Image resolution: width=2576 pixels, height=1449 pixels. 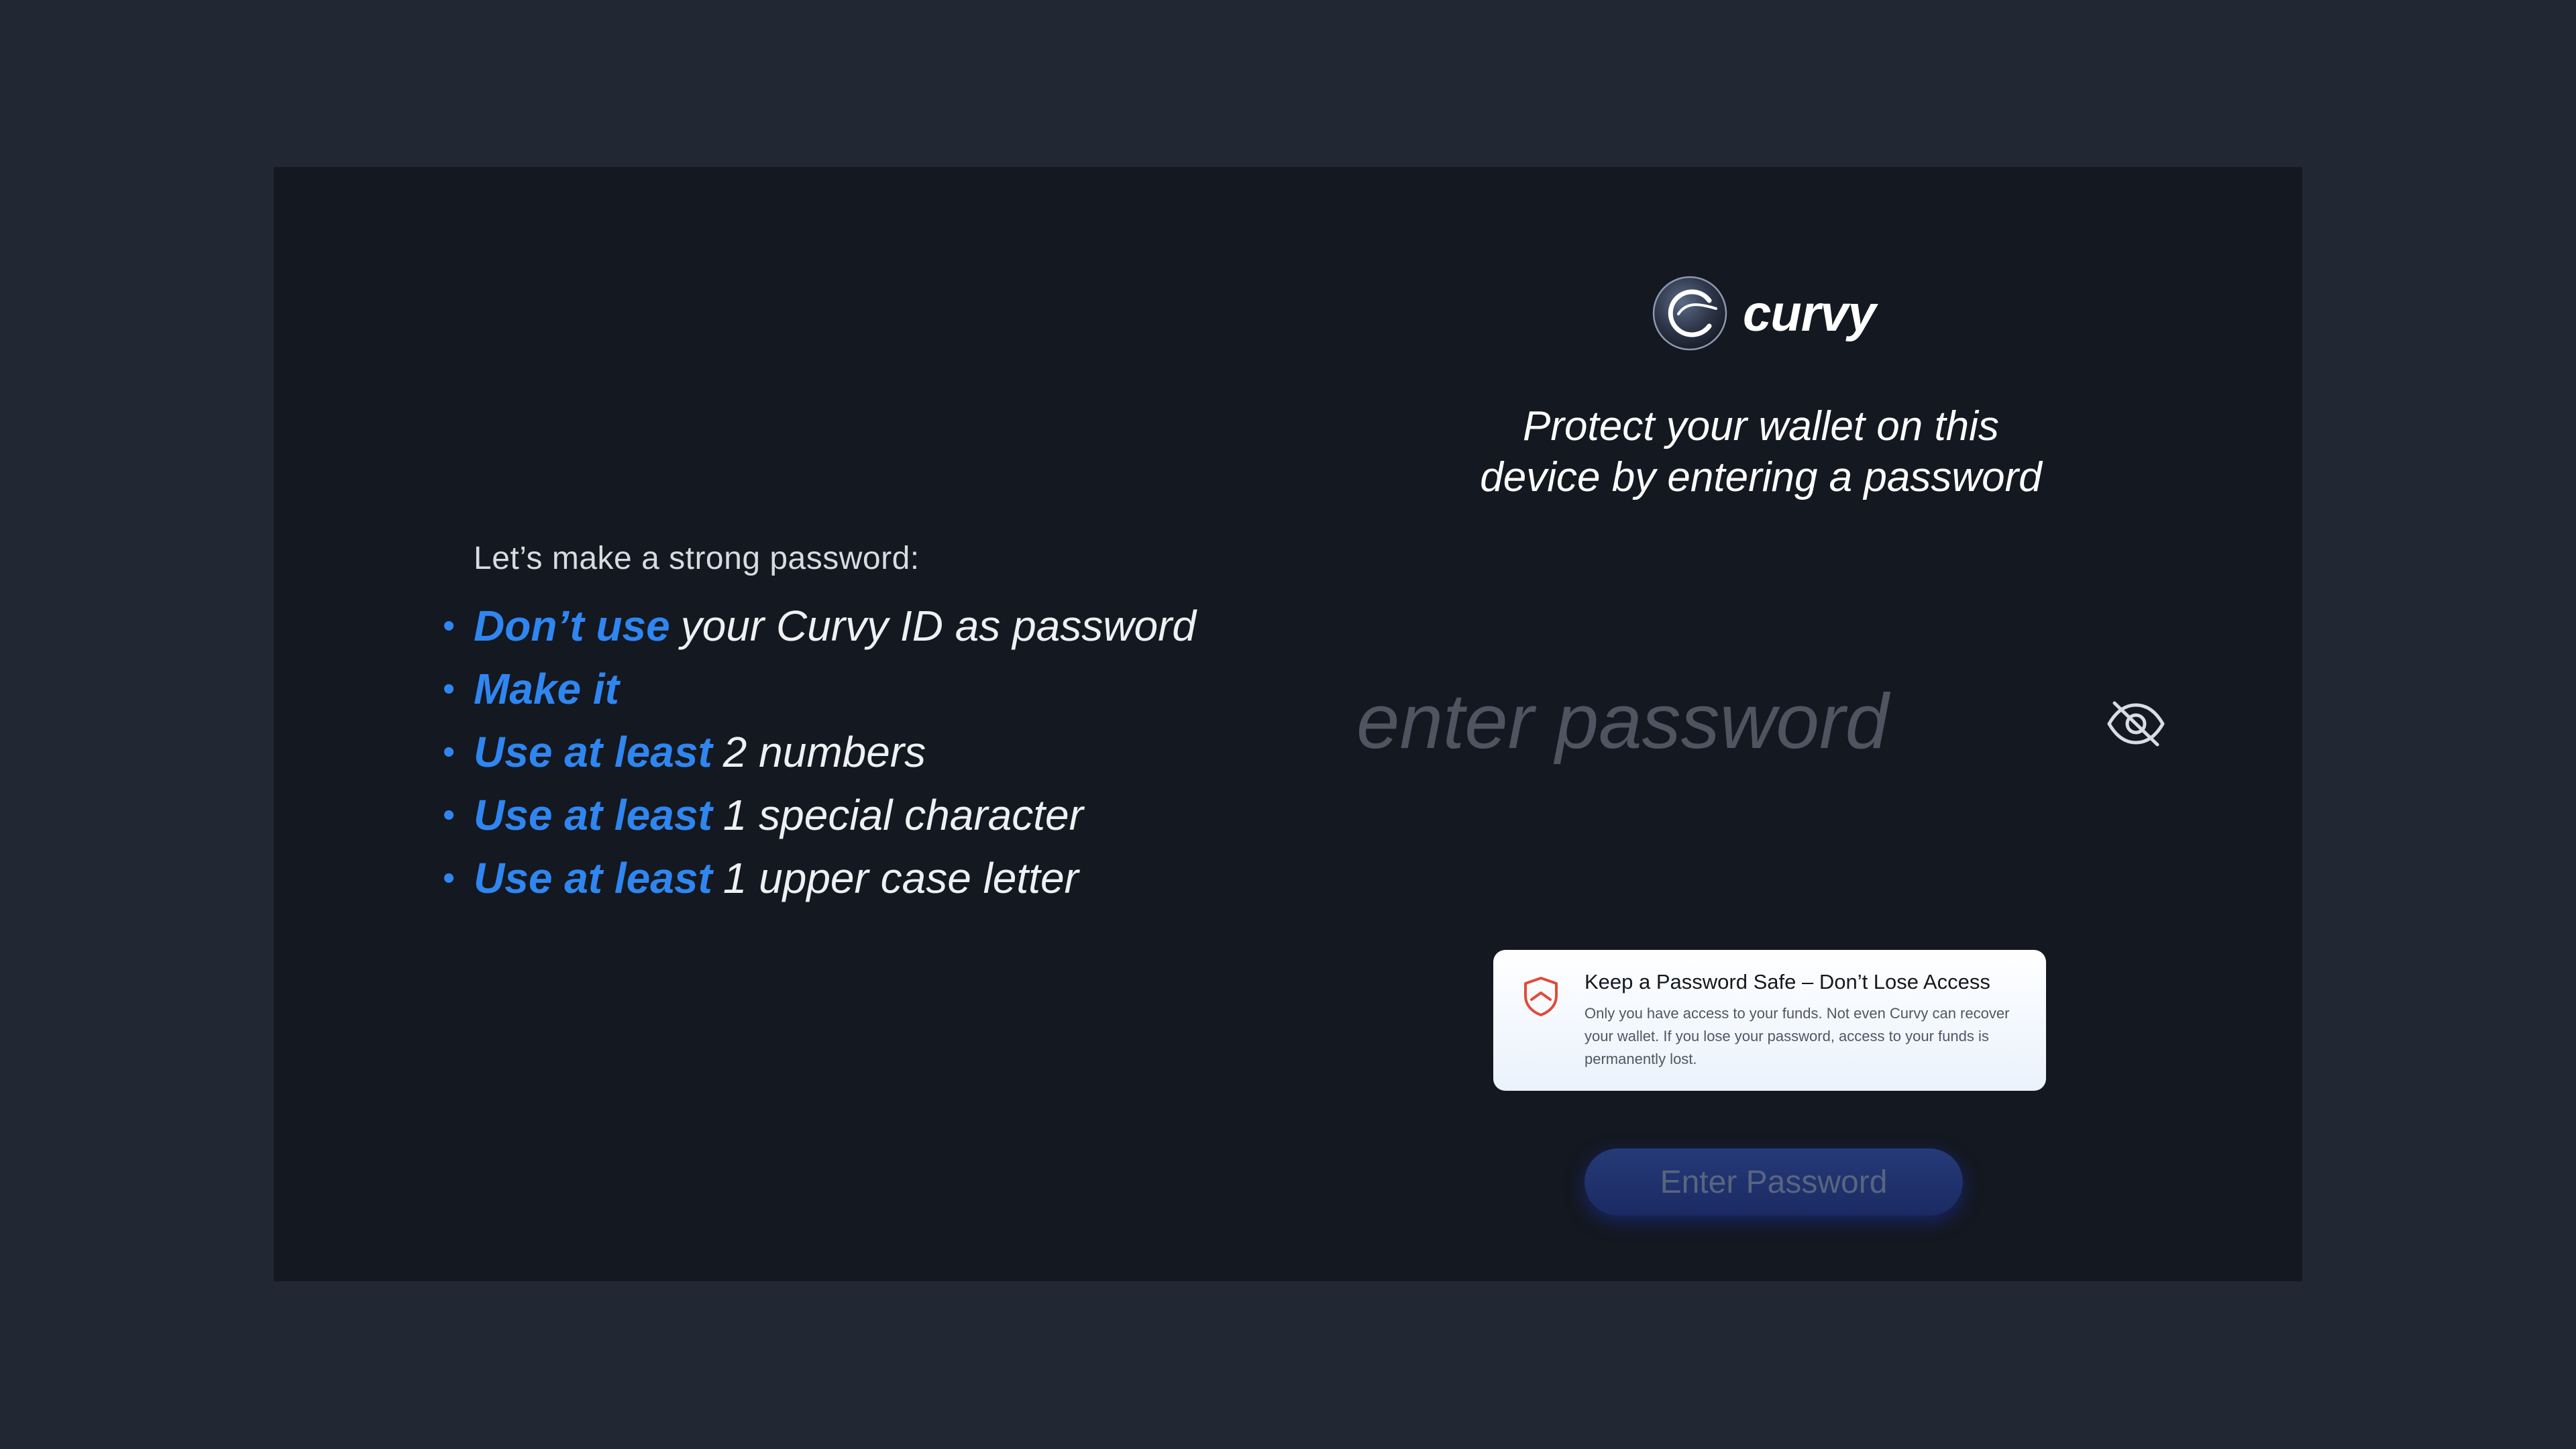 I want to click on title-line-2: device by entering a password, so click(x=1761, y=477).